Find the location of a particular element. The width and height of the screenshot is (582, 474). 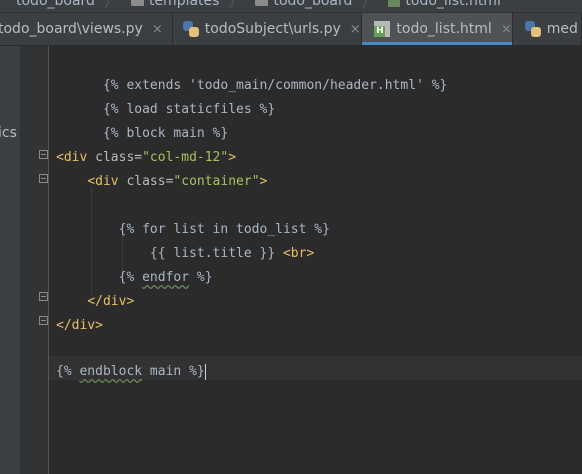

breadcrumb-item-project: todo_board 〉 is located at coordinates (61, 5).